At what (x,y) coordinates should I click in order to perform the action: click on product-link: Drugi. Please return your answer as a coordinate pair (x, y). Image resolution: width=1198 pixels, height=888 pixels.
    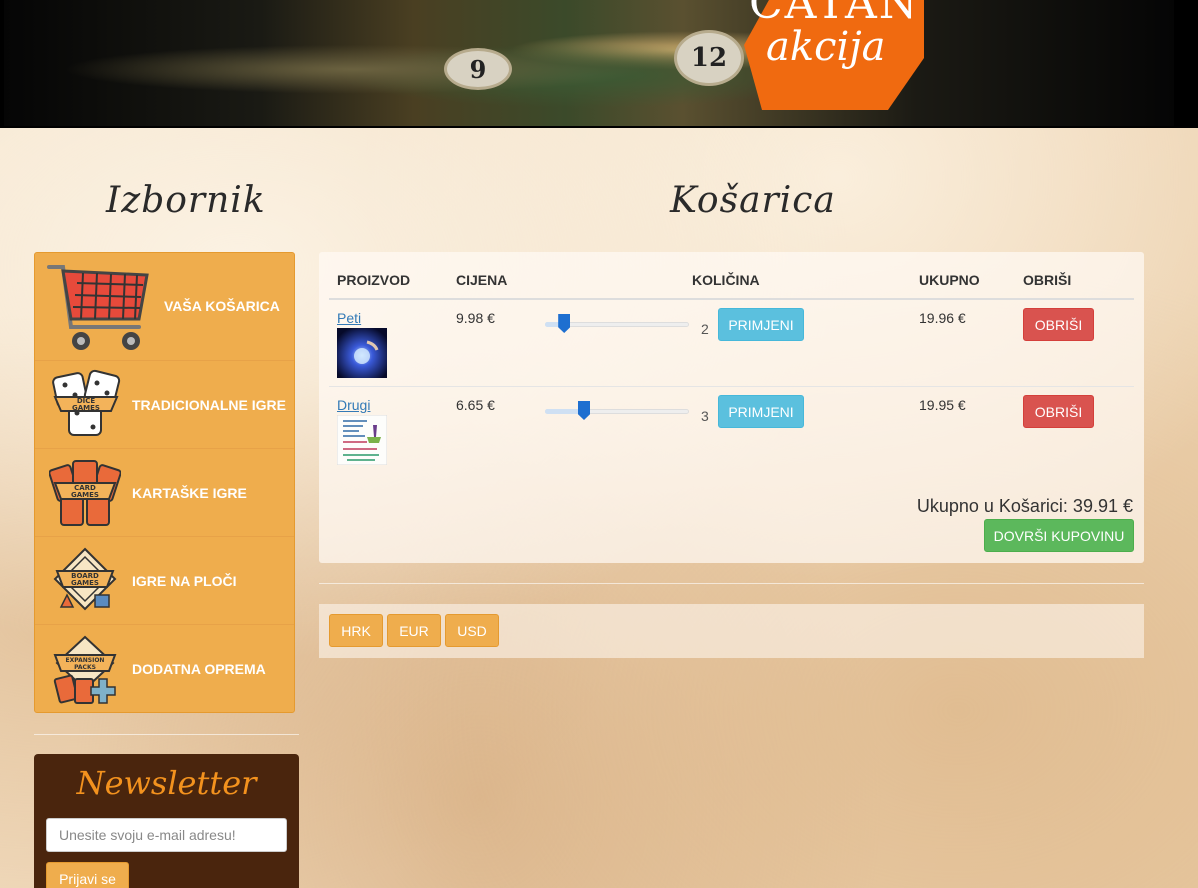
    Looking at the image, I should click on (353, 405).